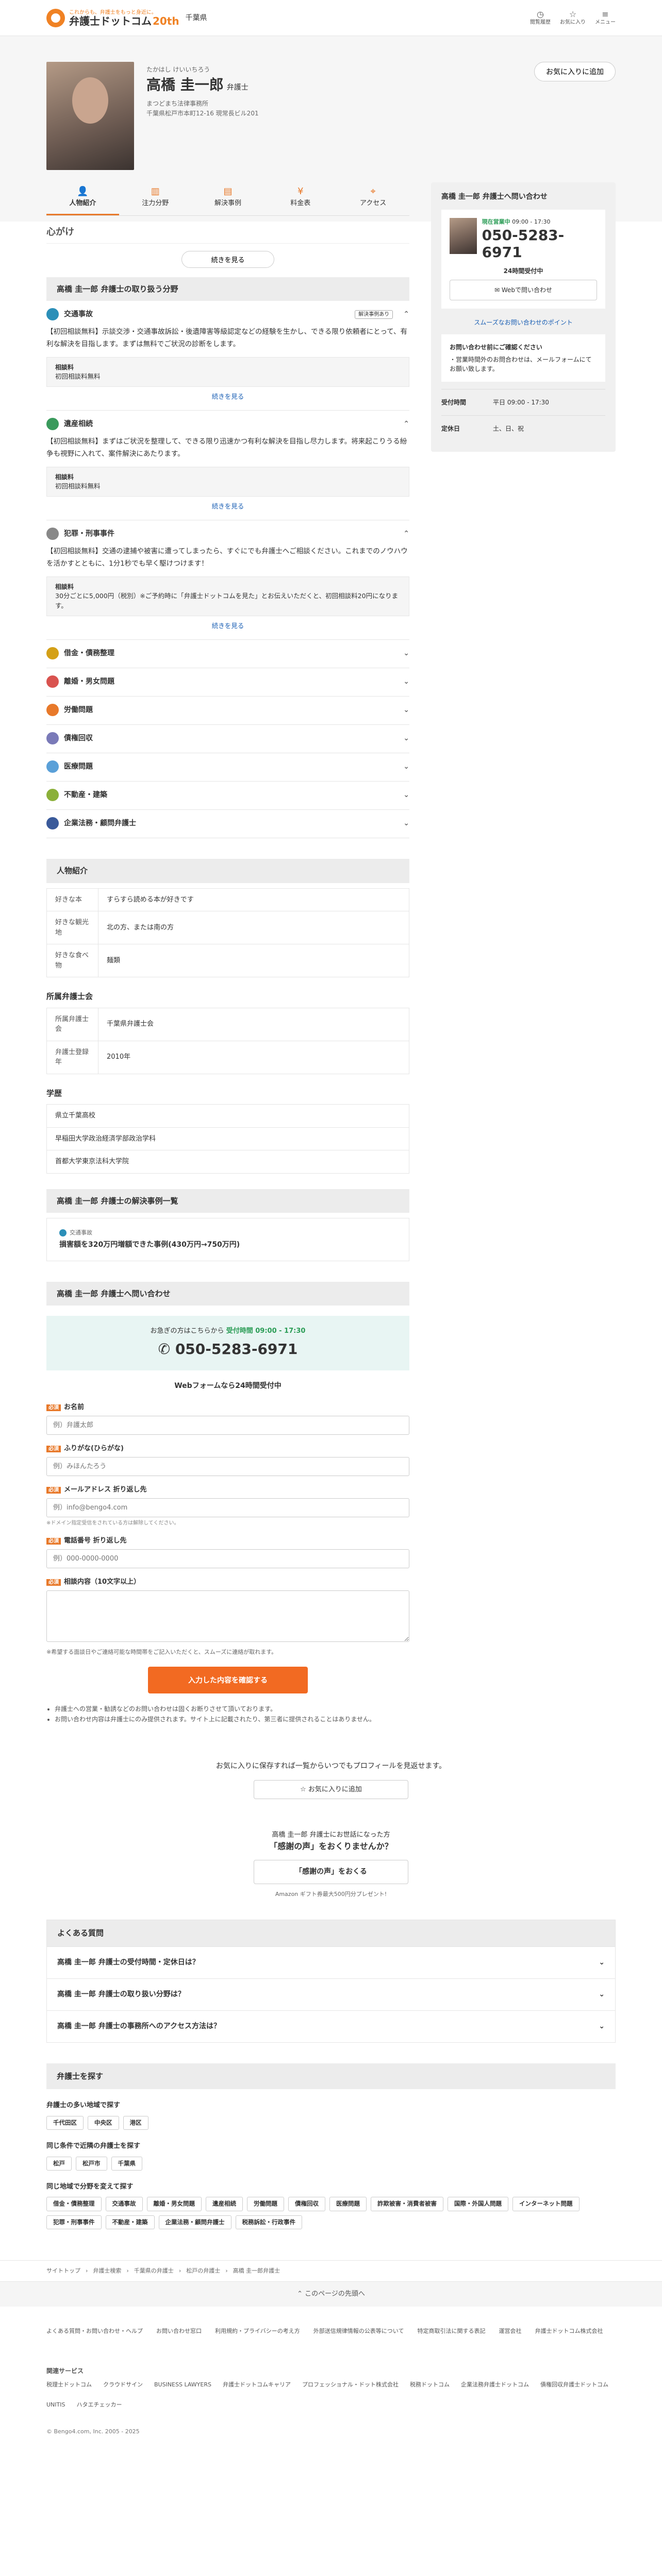 The image size is (662, 2576). Describe the element at coordinates (227, 1616) in the screenshot. I see `consult-textarea` at that location.